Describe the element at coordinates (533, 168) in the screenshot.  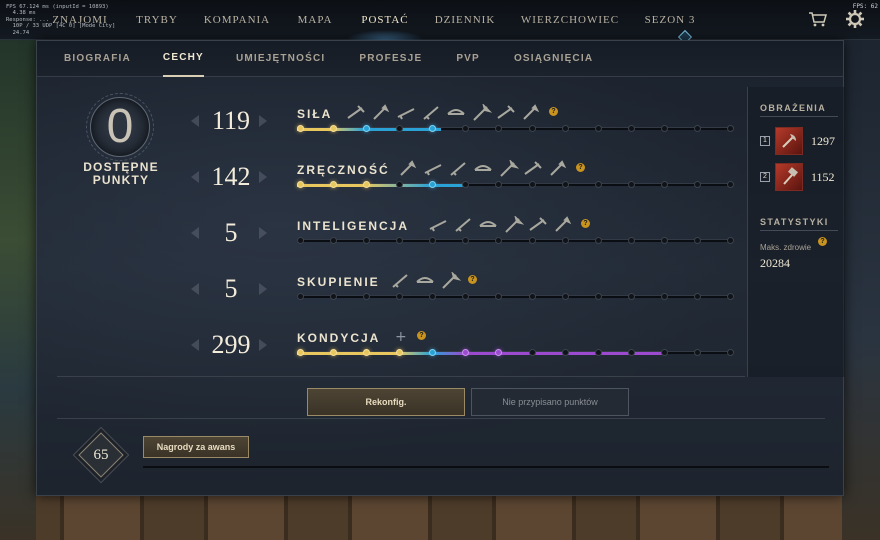
I see `weapon-icon` at that location.